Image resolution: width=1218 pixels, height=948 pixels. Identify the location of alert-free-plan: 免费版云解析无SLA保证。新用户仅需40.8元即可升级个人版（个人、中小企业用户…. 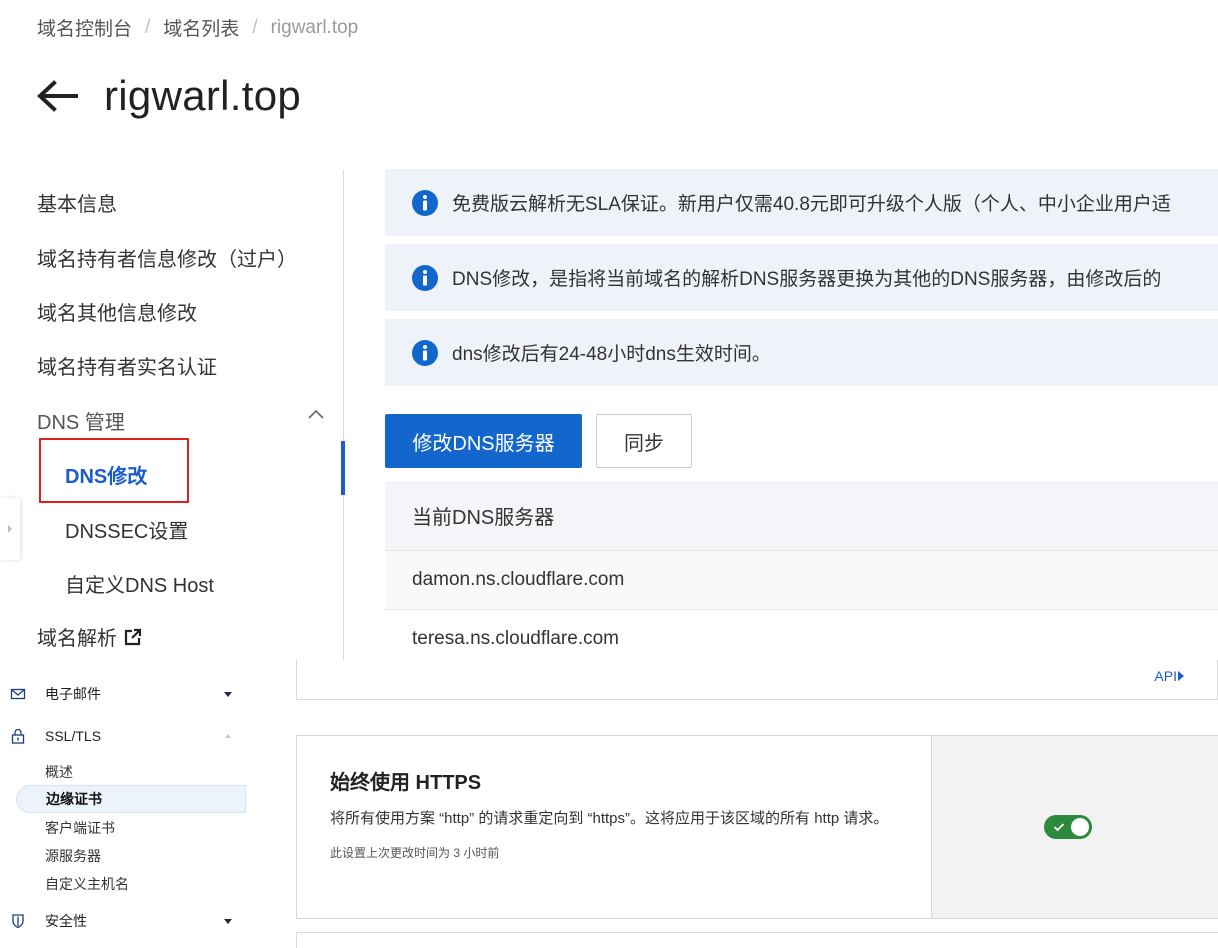
(801, 202).